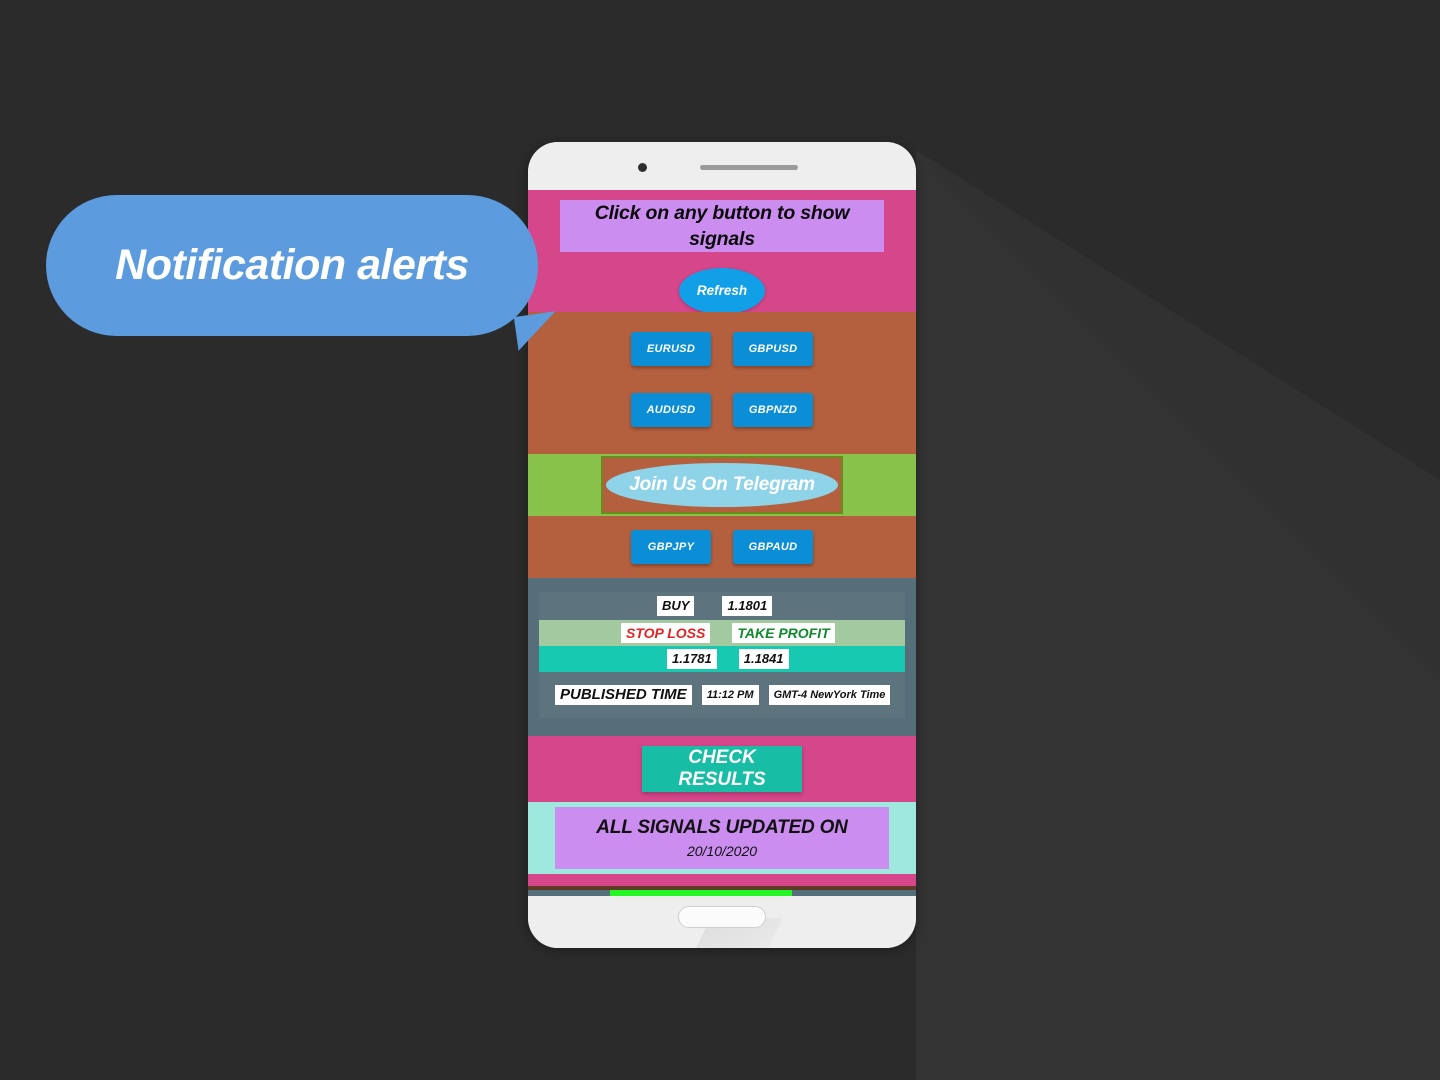 The width and height of the screenshot is (1440, 1080). Describe the element at coordinates (773, 547) in the screenshot. I see `pair-button-gbpaud: GBPAUD` at that location.